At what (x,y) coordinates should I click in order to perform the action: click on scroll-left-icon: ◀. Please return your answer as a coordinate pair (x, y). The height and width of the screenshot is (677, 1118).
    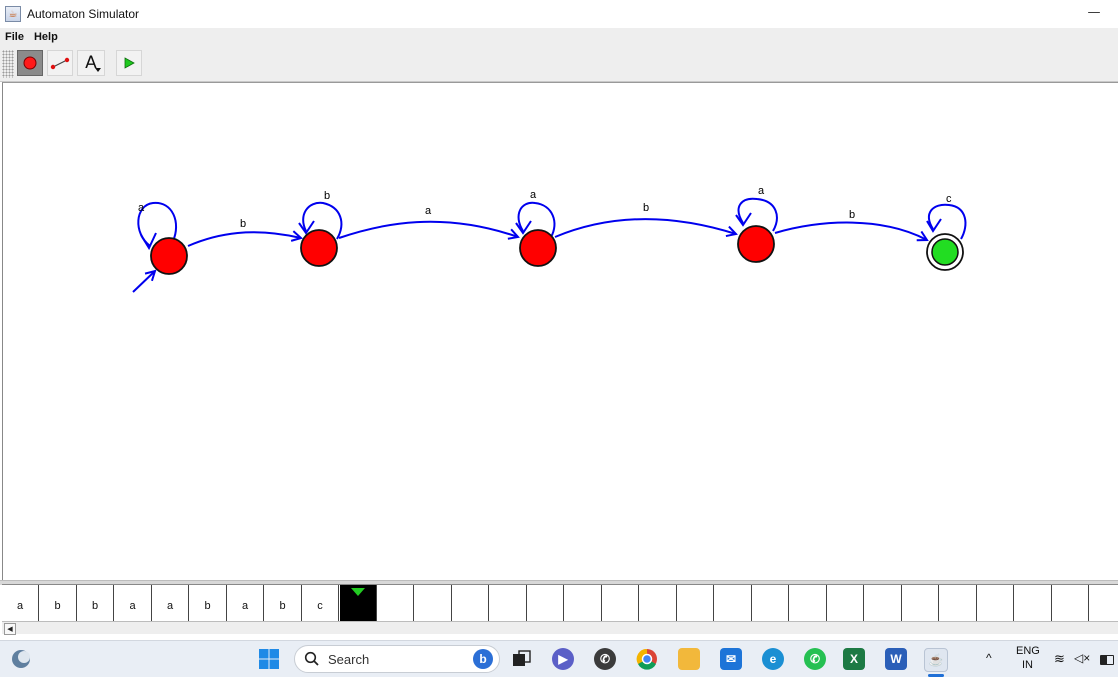
    Looking at the image, I should click on (10, 629).